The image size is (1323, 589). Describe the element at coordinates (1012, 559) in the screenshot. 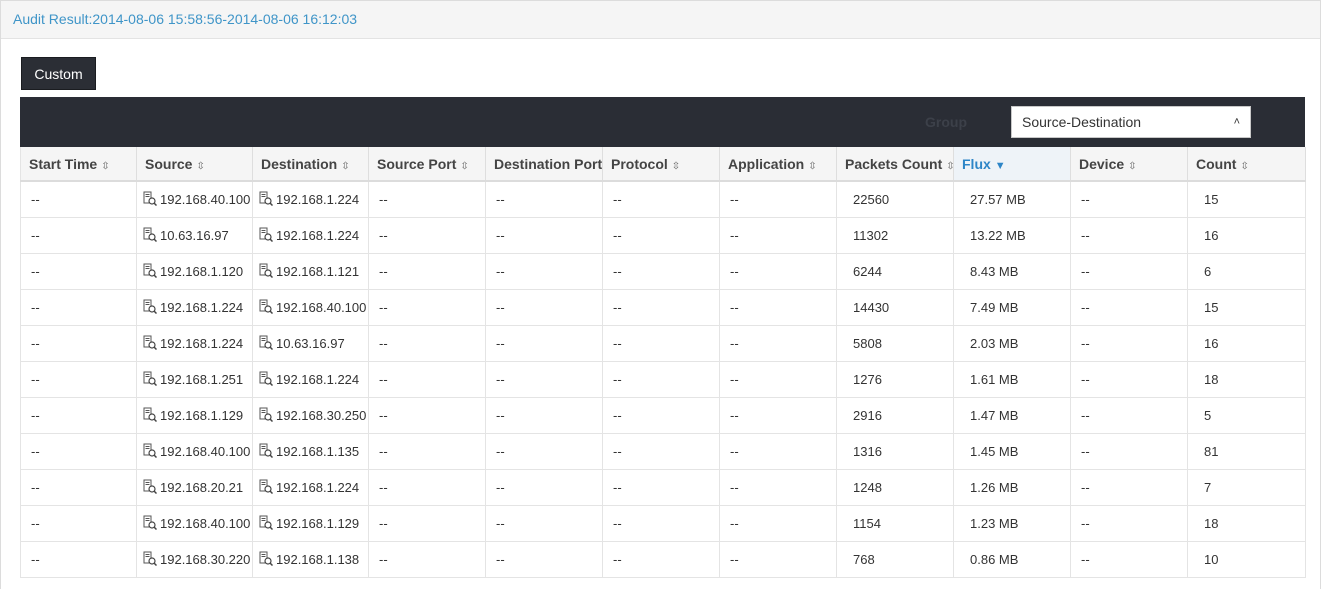

I see `cell-flux: 0.86 MB` at that location.